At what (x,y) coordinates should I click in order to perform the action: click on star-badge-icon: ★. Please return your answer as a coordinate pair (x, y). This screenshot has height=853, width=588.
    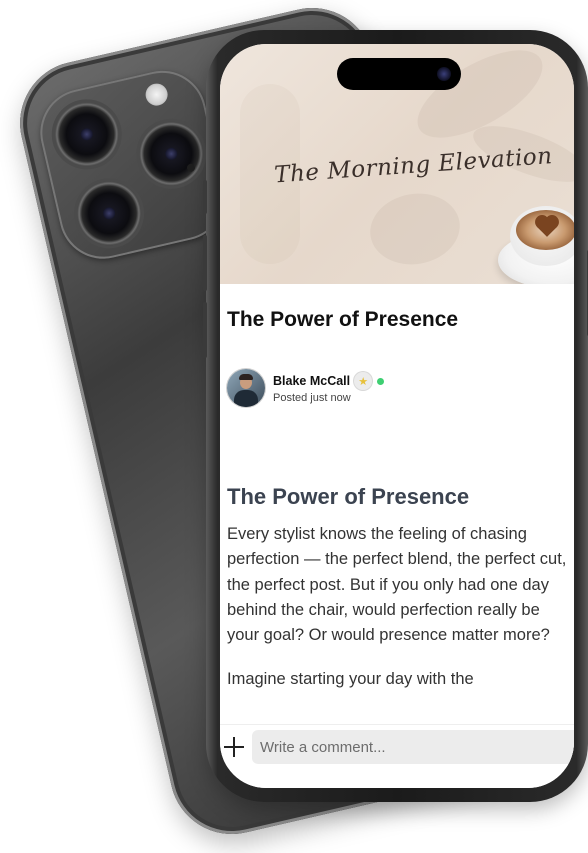
    Looking at the image, I should click on (363, 381).